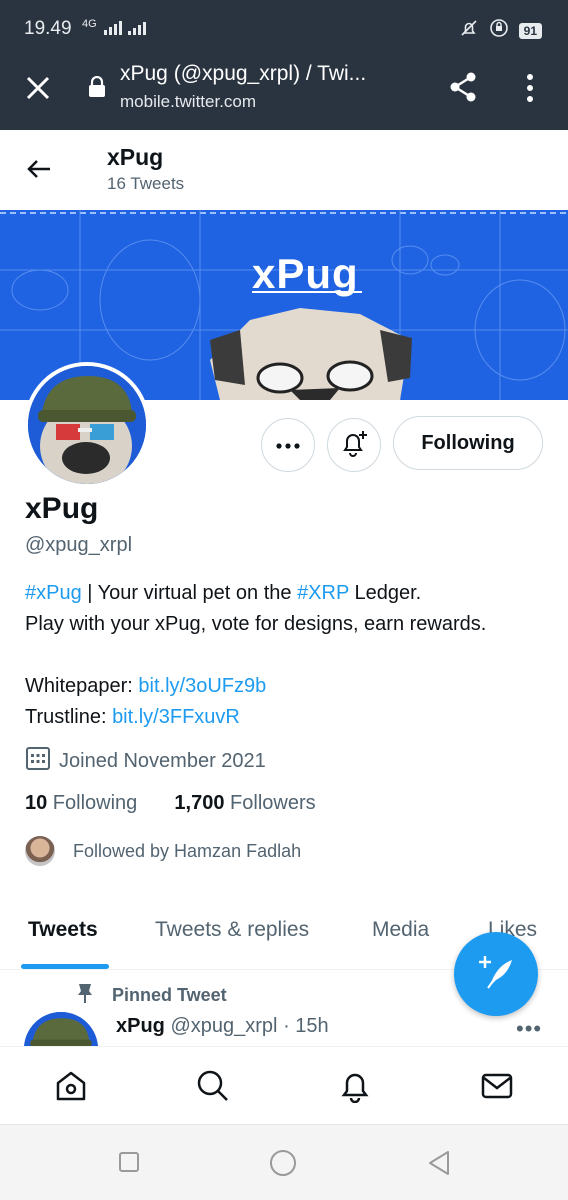 Image resolution: width=568 pixels, height=1200 pixels. Describe the element at coordinates (63, 930) in the screenshot. I see `tab-tweets: Tweets` at that location.